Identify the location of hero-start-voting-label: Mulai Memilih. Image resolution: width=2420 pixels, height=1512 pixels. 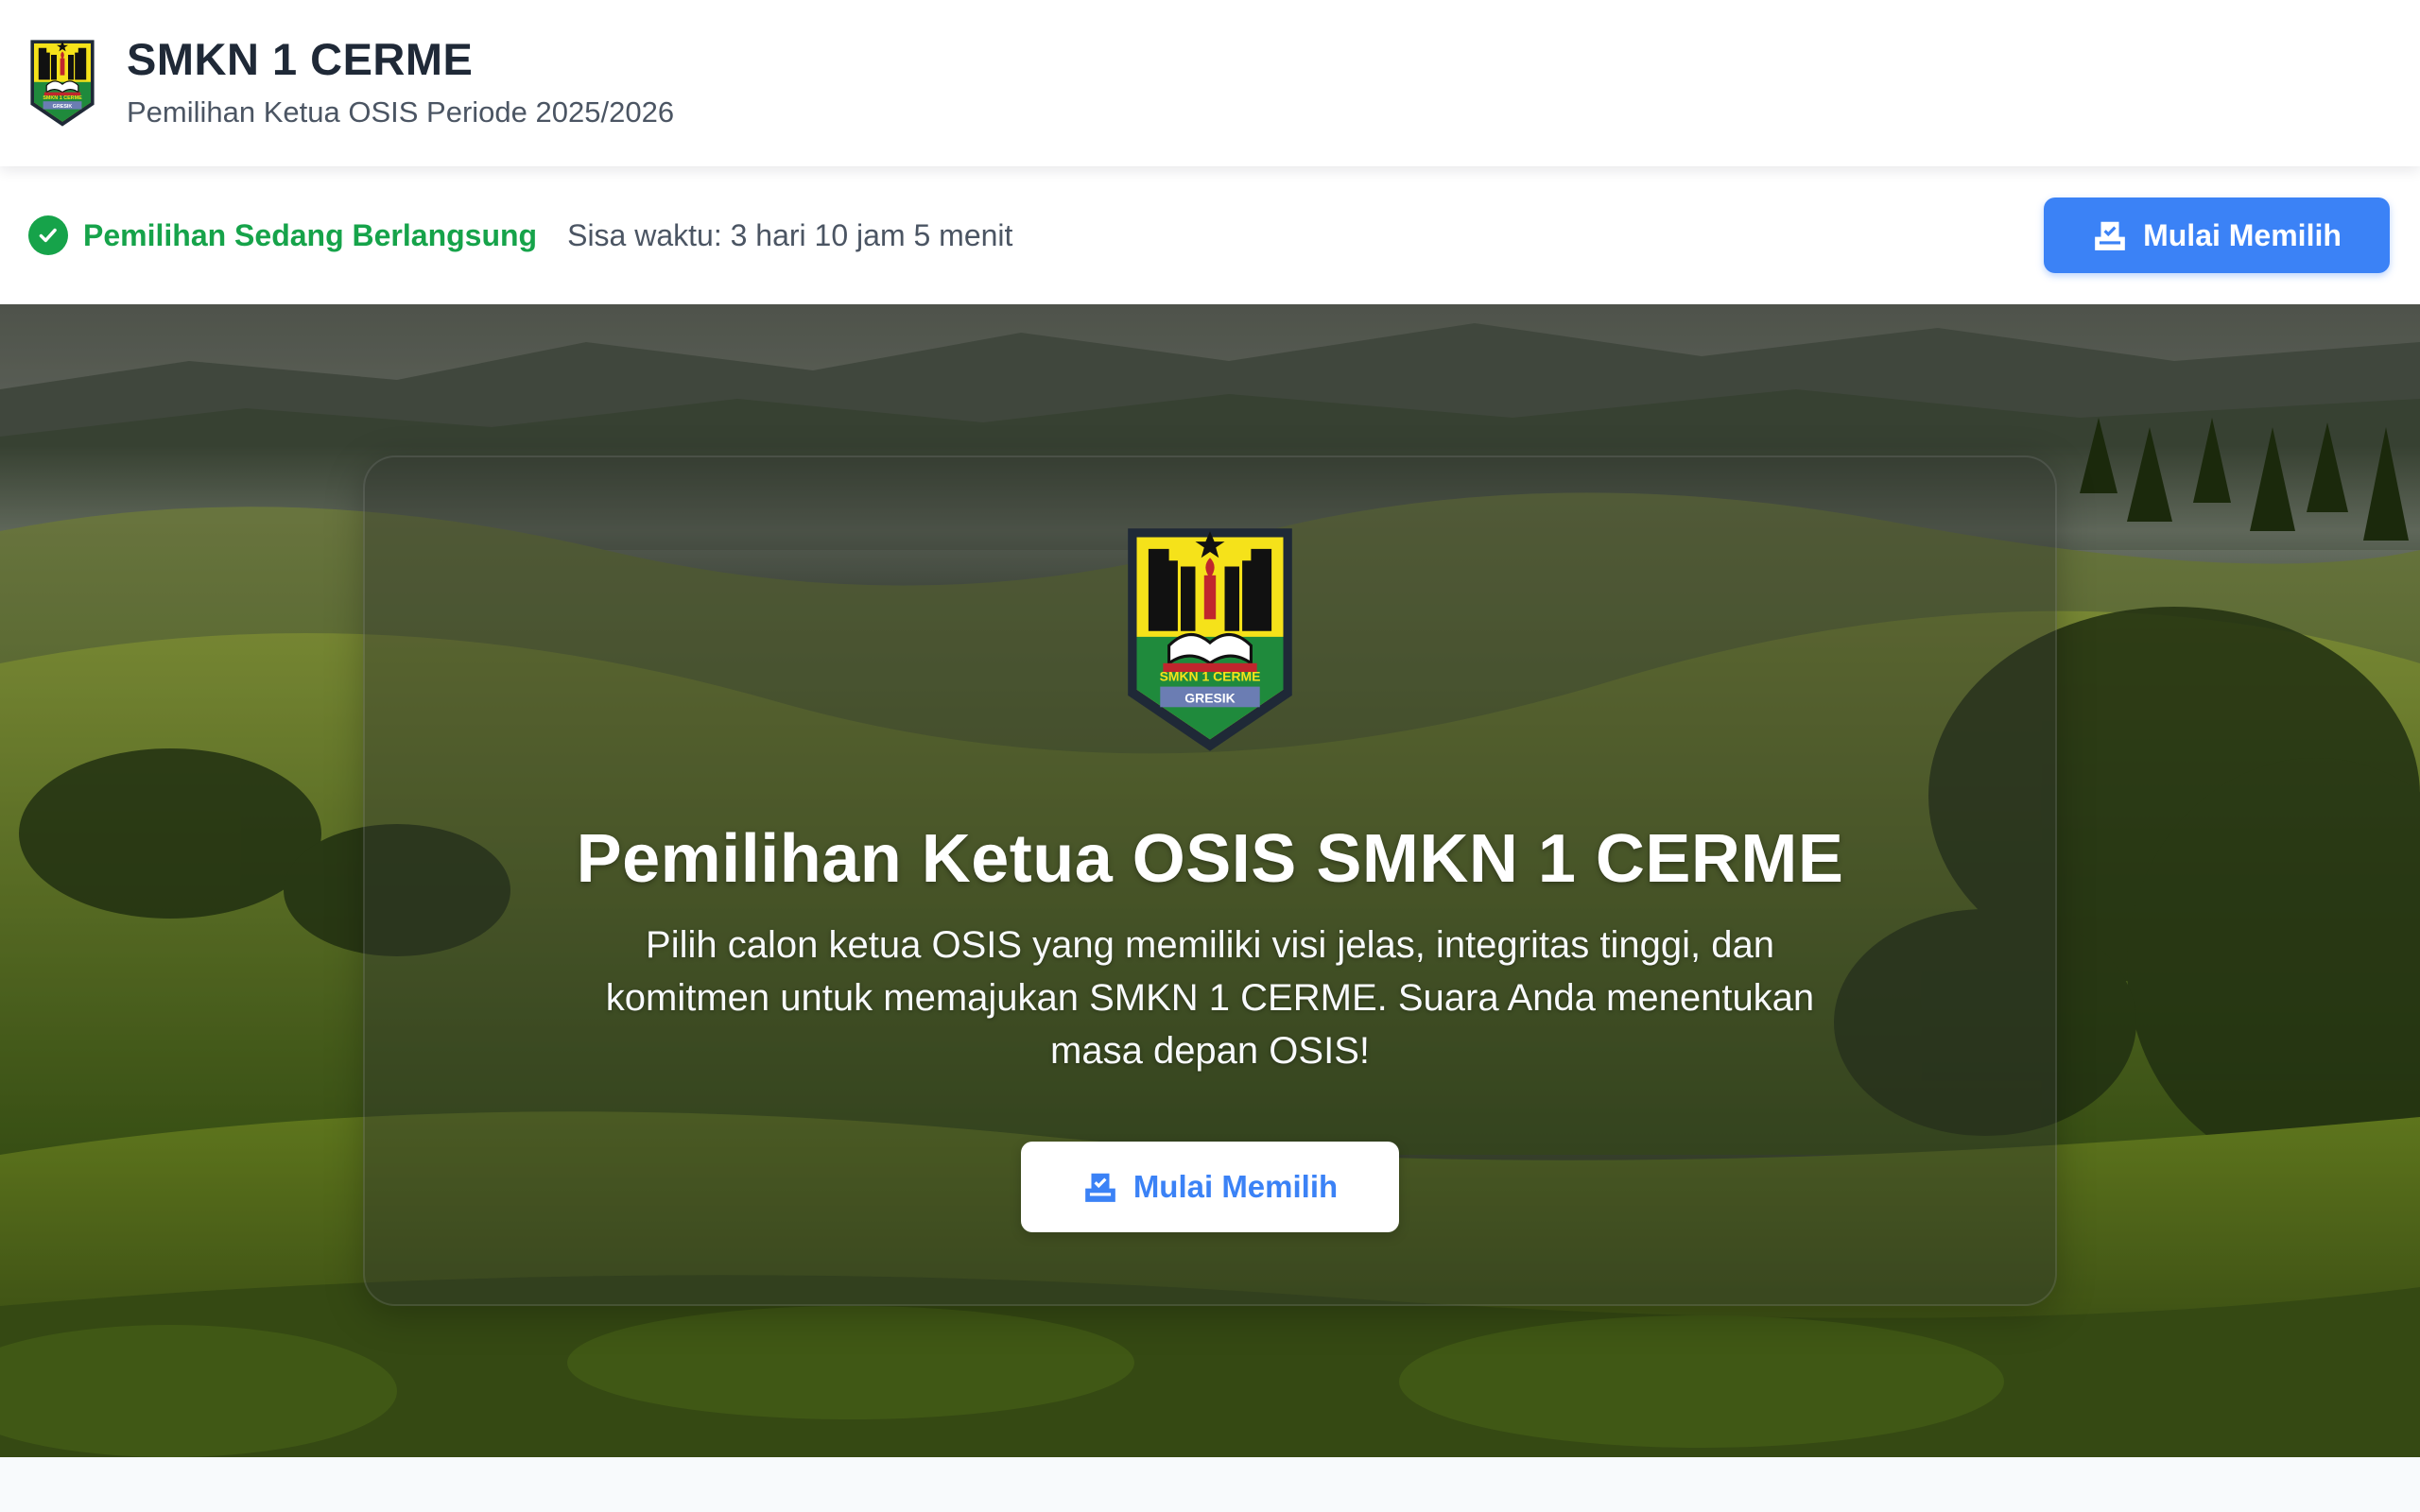
(1235, 1186).